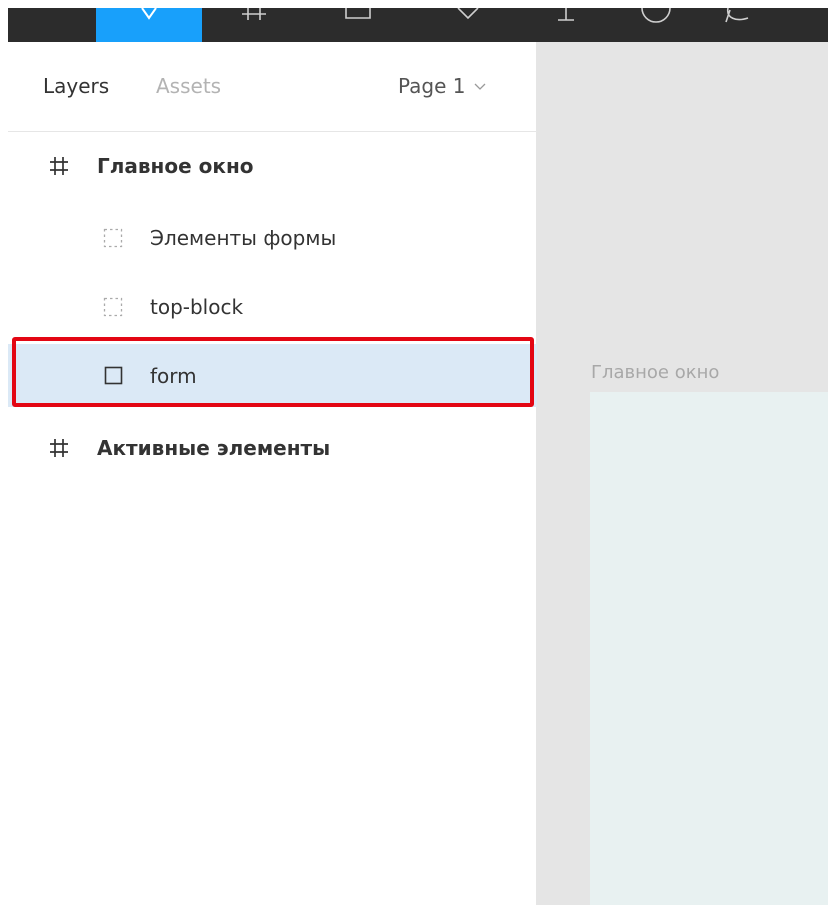 This screenshot has width=828, height=905. I want to click on text-tool-button, so click(566, 25).